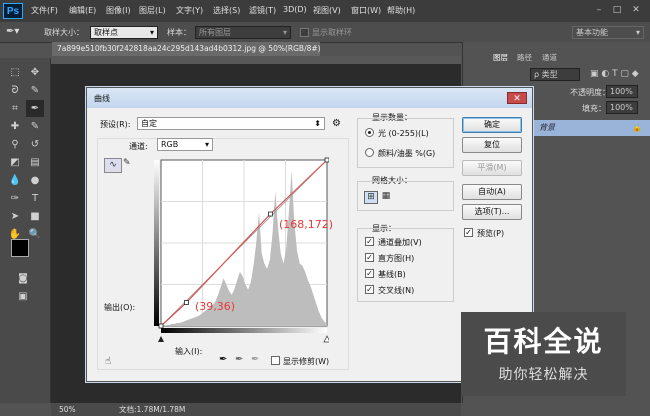 The image size is (650, 416). What do you see at coordinates (108, 361) in the screenshot?
I see `on-image-adjust-icon: ☝` at bounding box center [108, 361].